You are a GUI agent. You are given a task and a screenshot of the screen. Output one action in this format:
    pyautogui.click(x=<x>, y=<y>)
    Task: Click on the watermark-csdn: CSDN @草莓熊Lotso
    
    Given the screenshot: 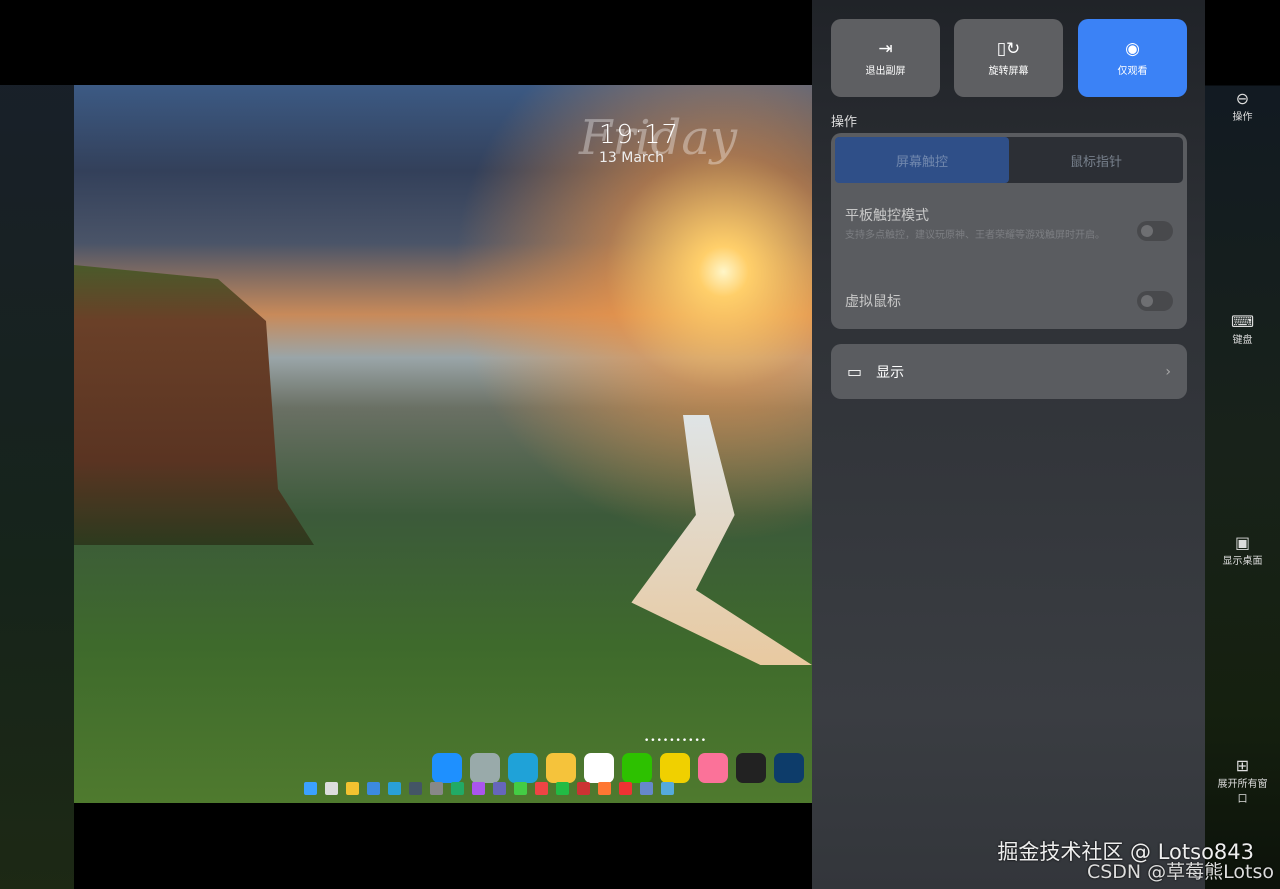 What is the action you would take?
    pyautogui.click(x=1180, y=872)
    